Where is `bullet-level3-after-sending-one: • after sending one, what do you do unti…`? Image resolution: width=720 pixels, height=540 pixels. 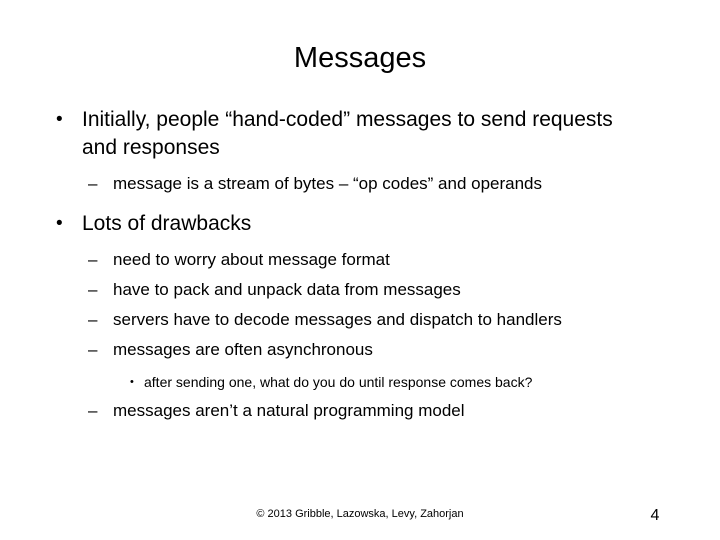
bullet-level3-after-sending-one: • after sending one, what do you do unti… is located at coordinates (360, 382).